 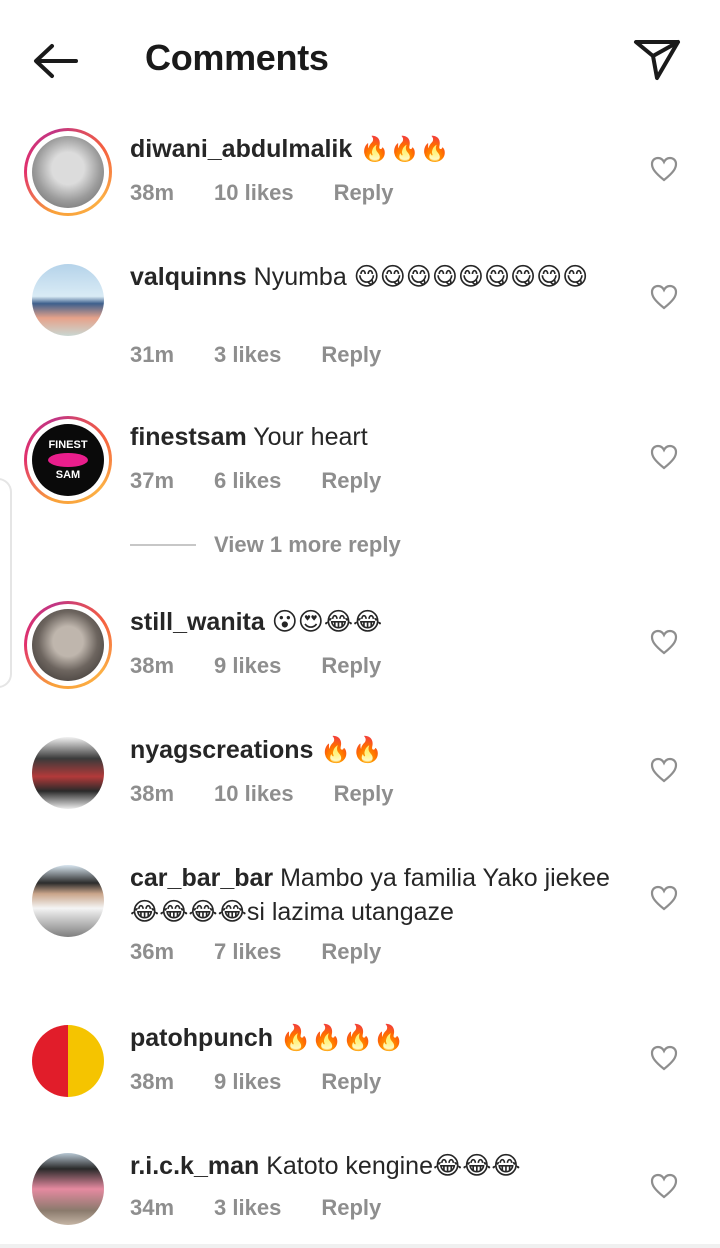 What do you see at coordinates (241, 149) in the screenshot?
I see `comment-username: diwani_abdulmalik` at bounding box center [241, 149].